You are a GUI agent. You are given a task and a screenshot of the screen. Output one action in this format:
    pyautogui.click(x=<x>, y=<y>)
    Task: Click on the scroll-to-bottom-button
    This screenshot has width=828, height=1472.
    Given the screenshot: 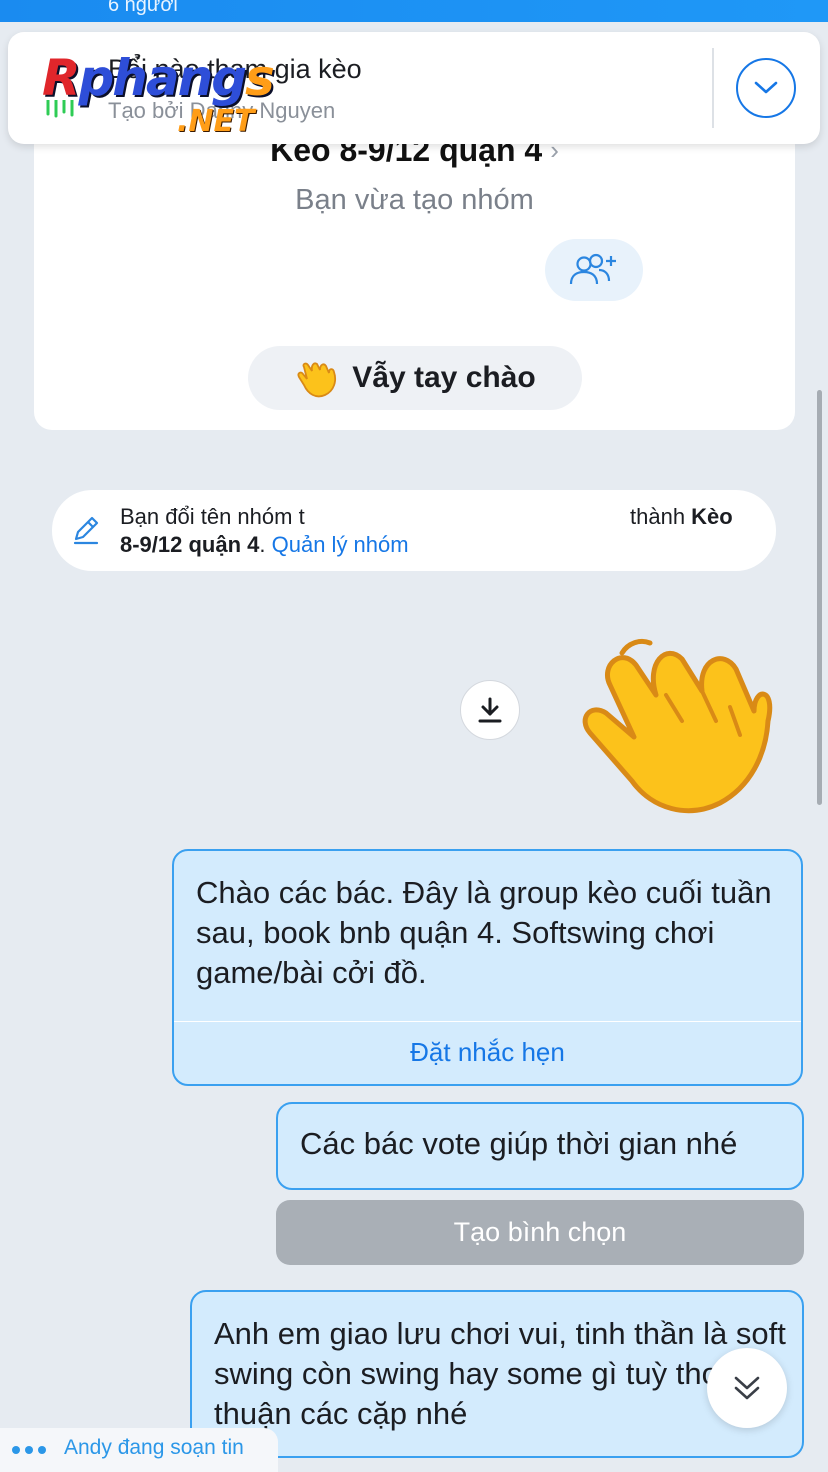 What is the action you would take?
    pyautogui.click(x=747, y=1388)
    